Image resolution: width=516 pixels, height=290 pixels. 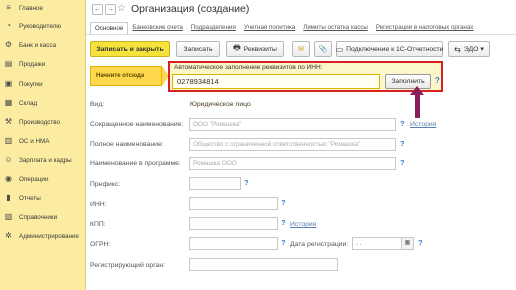 I want to click on sidebar-item-admin: ✲ Администрирование, so click(x=43, y=236).